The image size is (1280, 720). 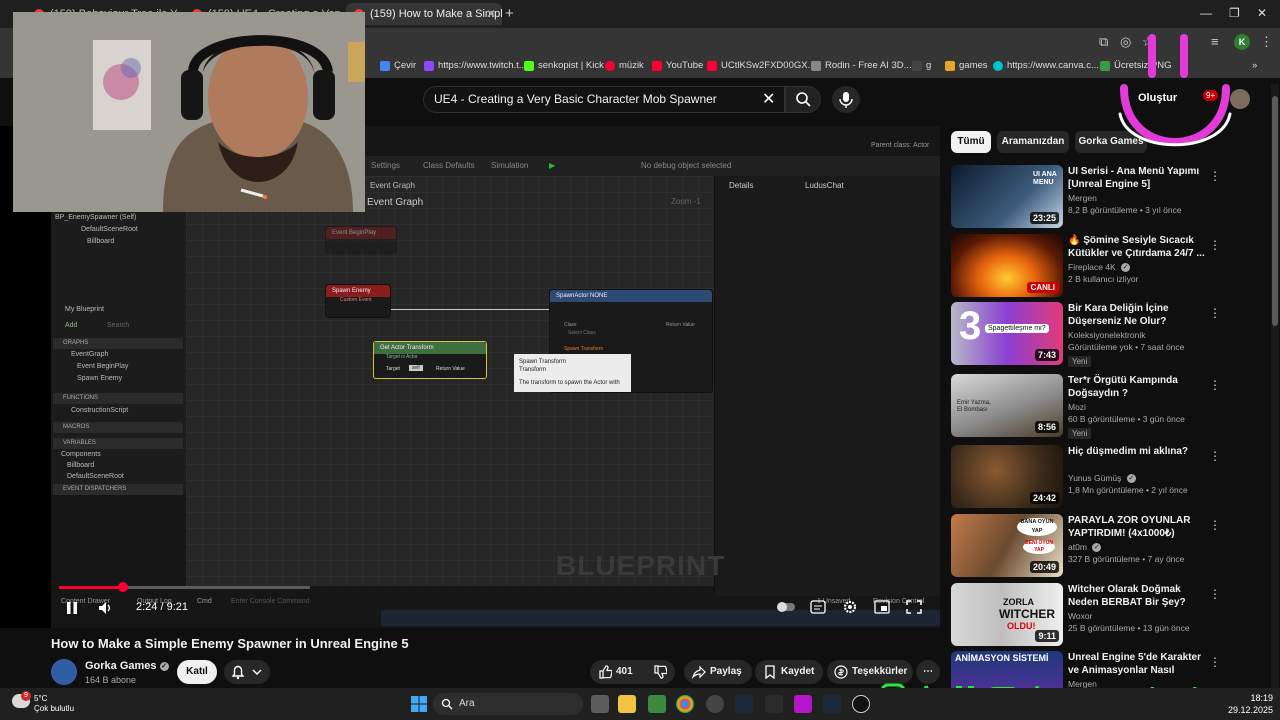 I want to click on pause-icon, so click(x=72, y=608).